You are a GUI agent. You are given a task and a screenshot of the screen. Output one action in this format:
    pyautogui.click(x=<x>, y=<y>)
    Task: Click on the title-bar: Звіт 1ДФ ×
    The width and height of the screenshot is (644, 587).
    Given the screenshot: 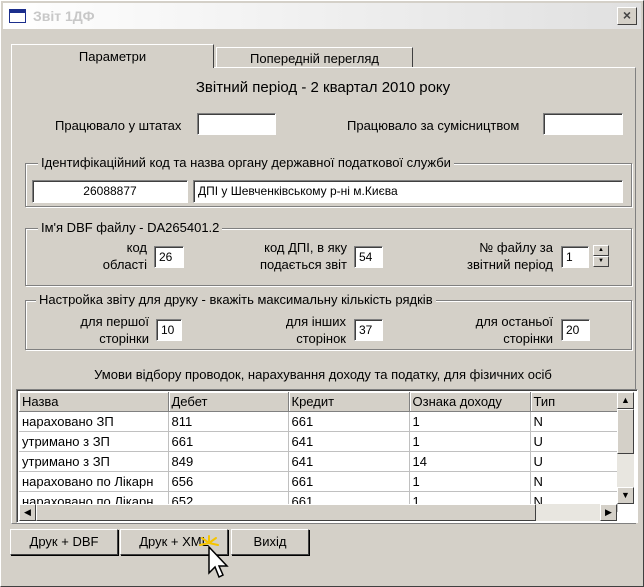 What is the action you would take?
    pyautogui.click(x=322, y=16)
    